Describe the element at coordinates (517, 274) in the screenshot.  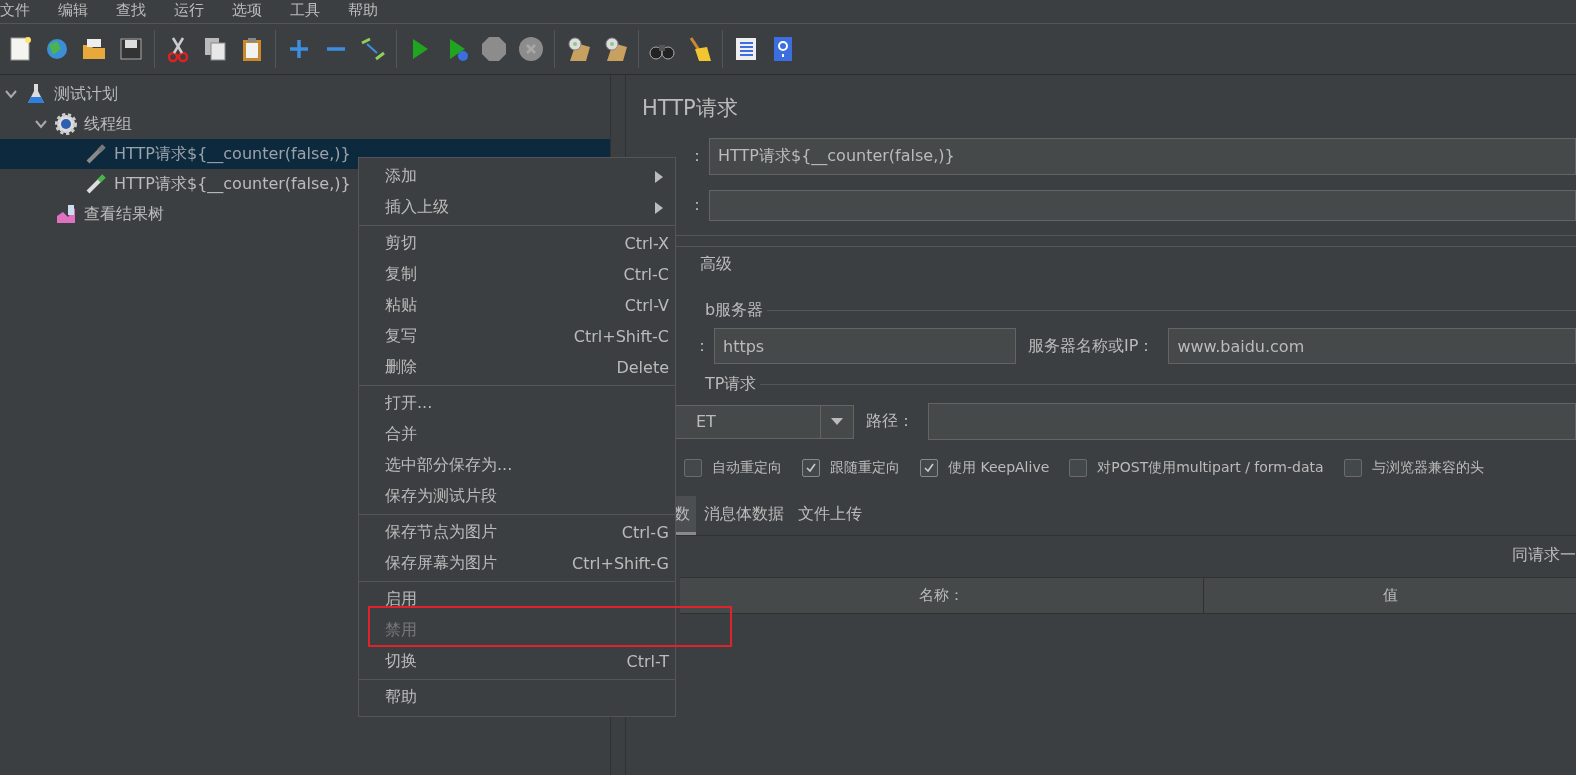
I see `menu-item: 复制 Ctrl-C` at that location.